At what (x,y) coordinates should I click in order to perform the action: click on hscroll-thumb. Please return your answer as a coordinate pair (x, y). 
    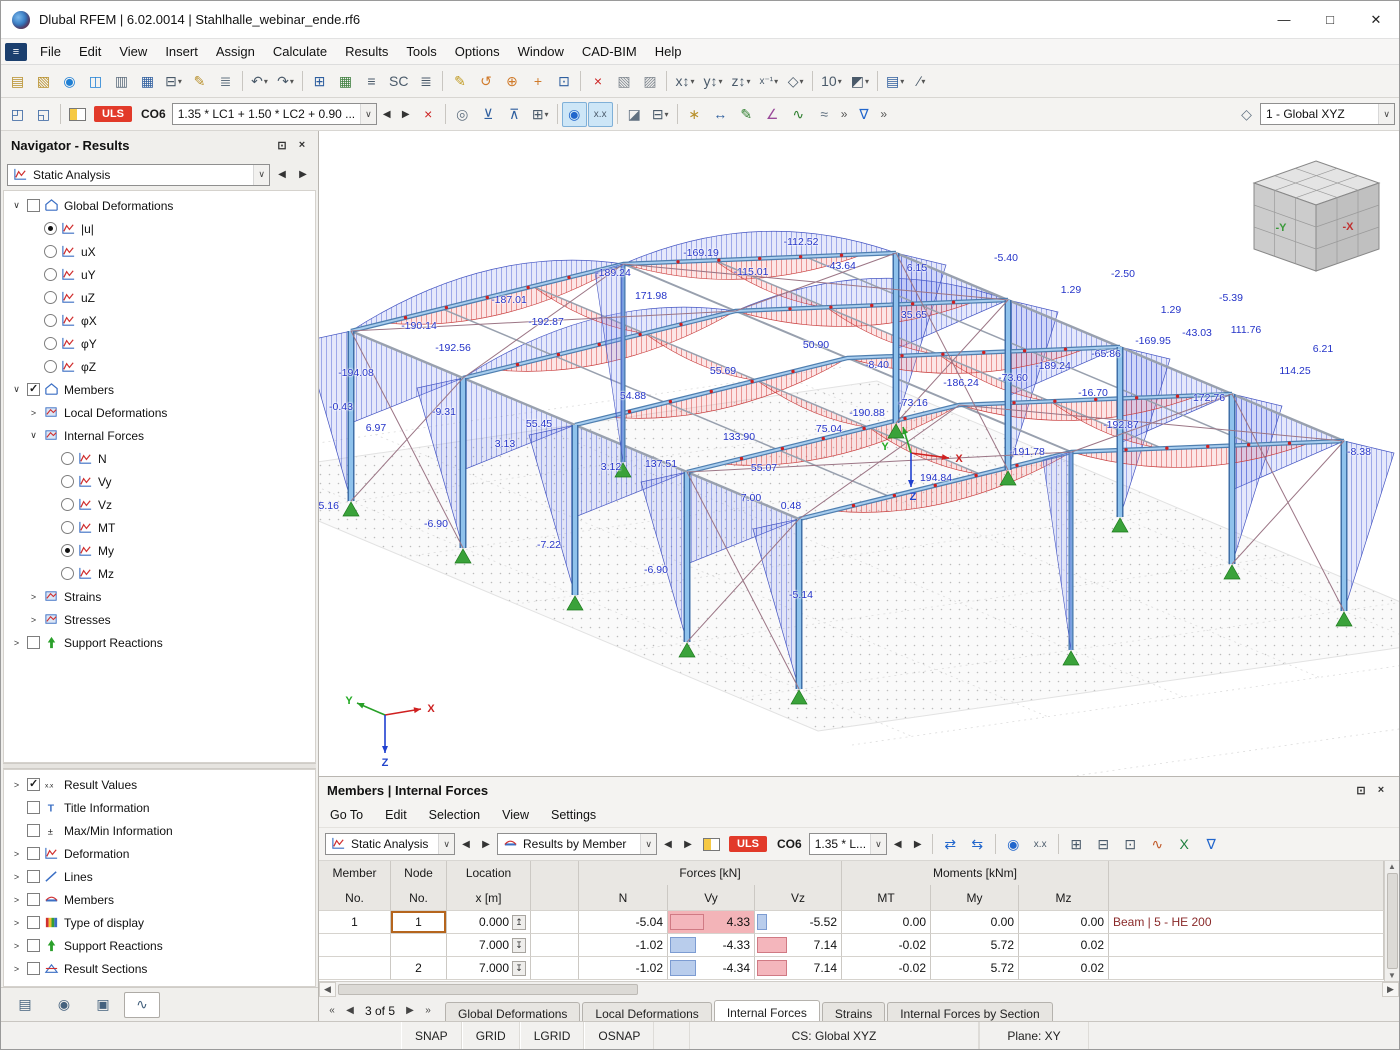
    Looking at the image, I should click on (488, 989).